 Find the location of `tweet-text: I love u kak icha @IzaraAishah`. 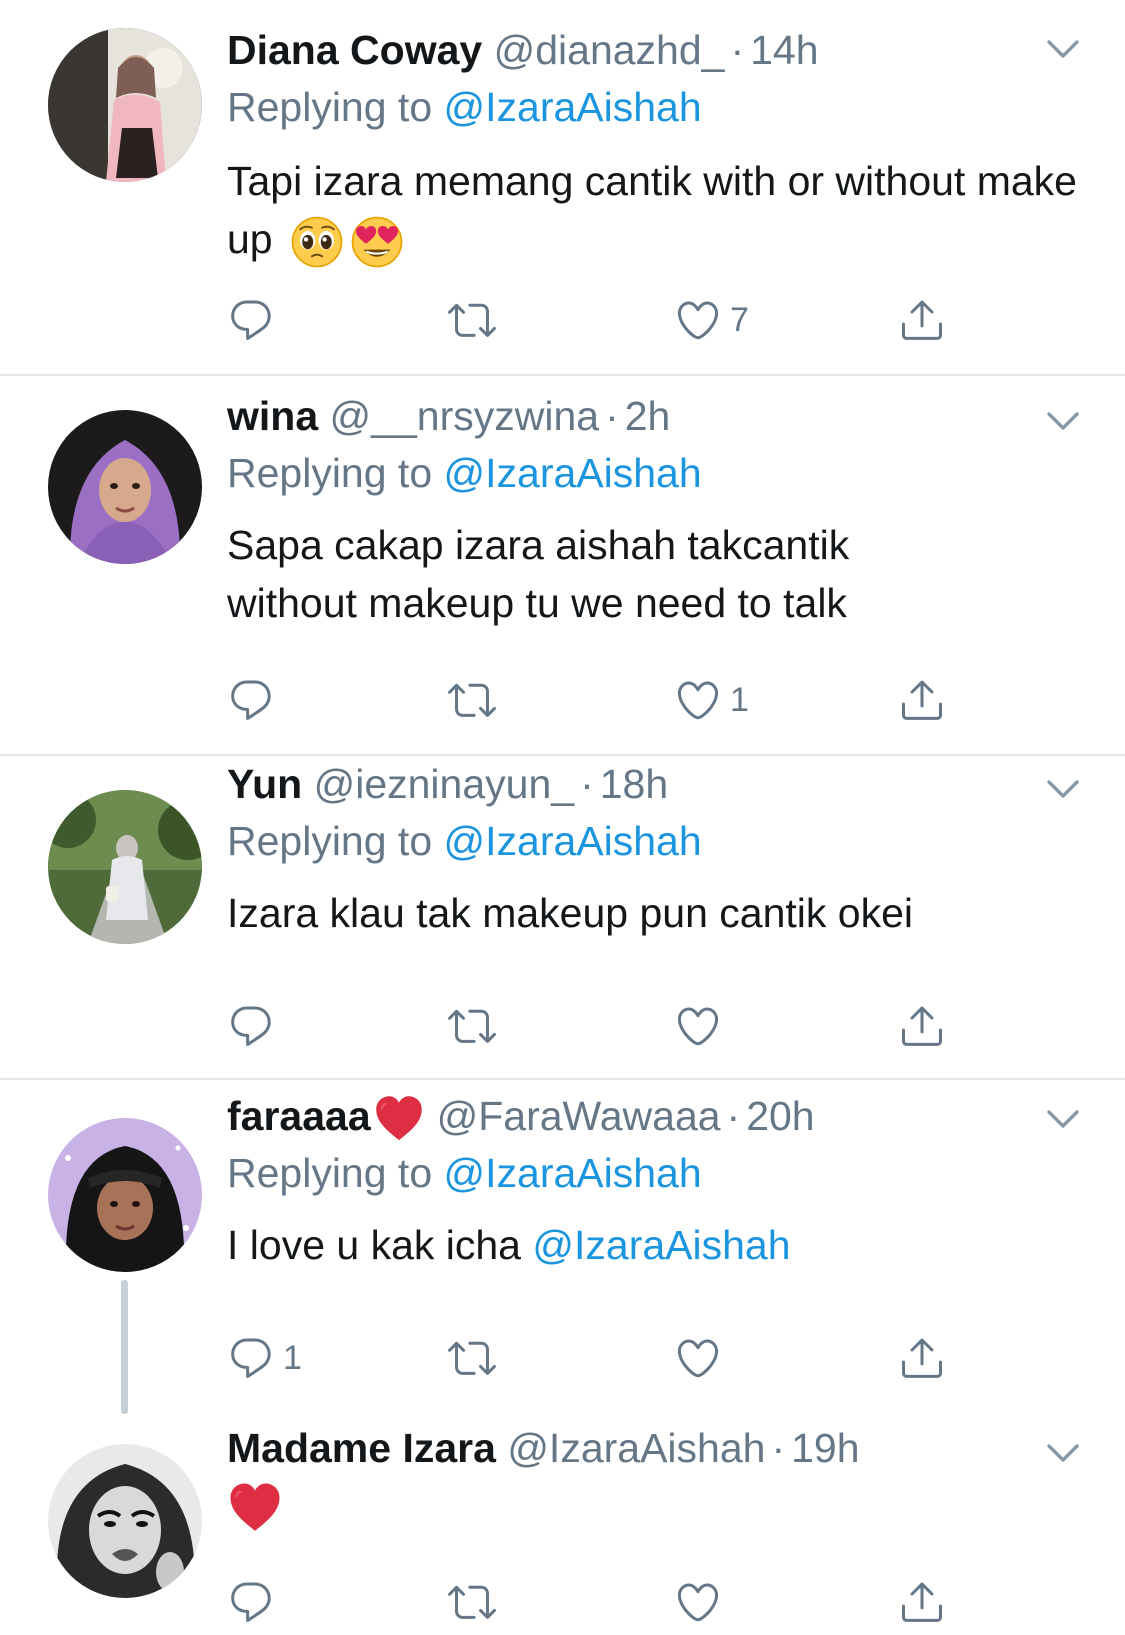

tweet-text: I love u kak icha @IzaraAishah is located at coordinates (657, 1245).